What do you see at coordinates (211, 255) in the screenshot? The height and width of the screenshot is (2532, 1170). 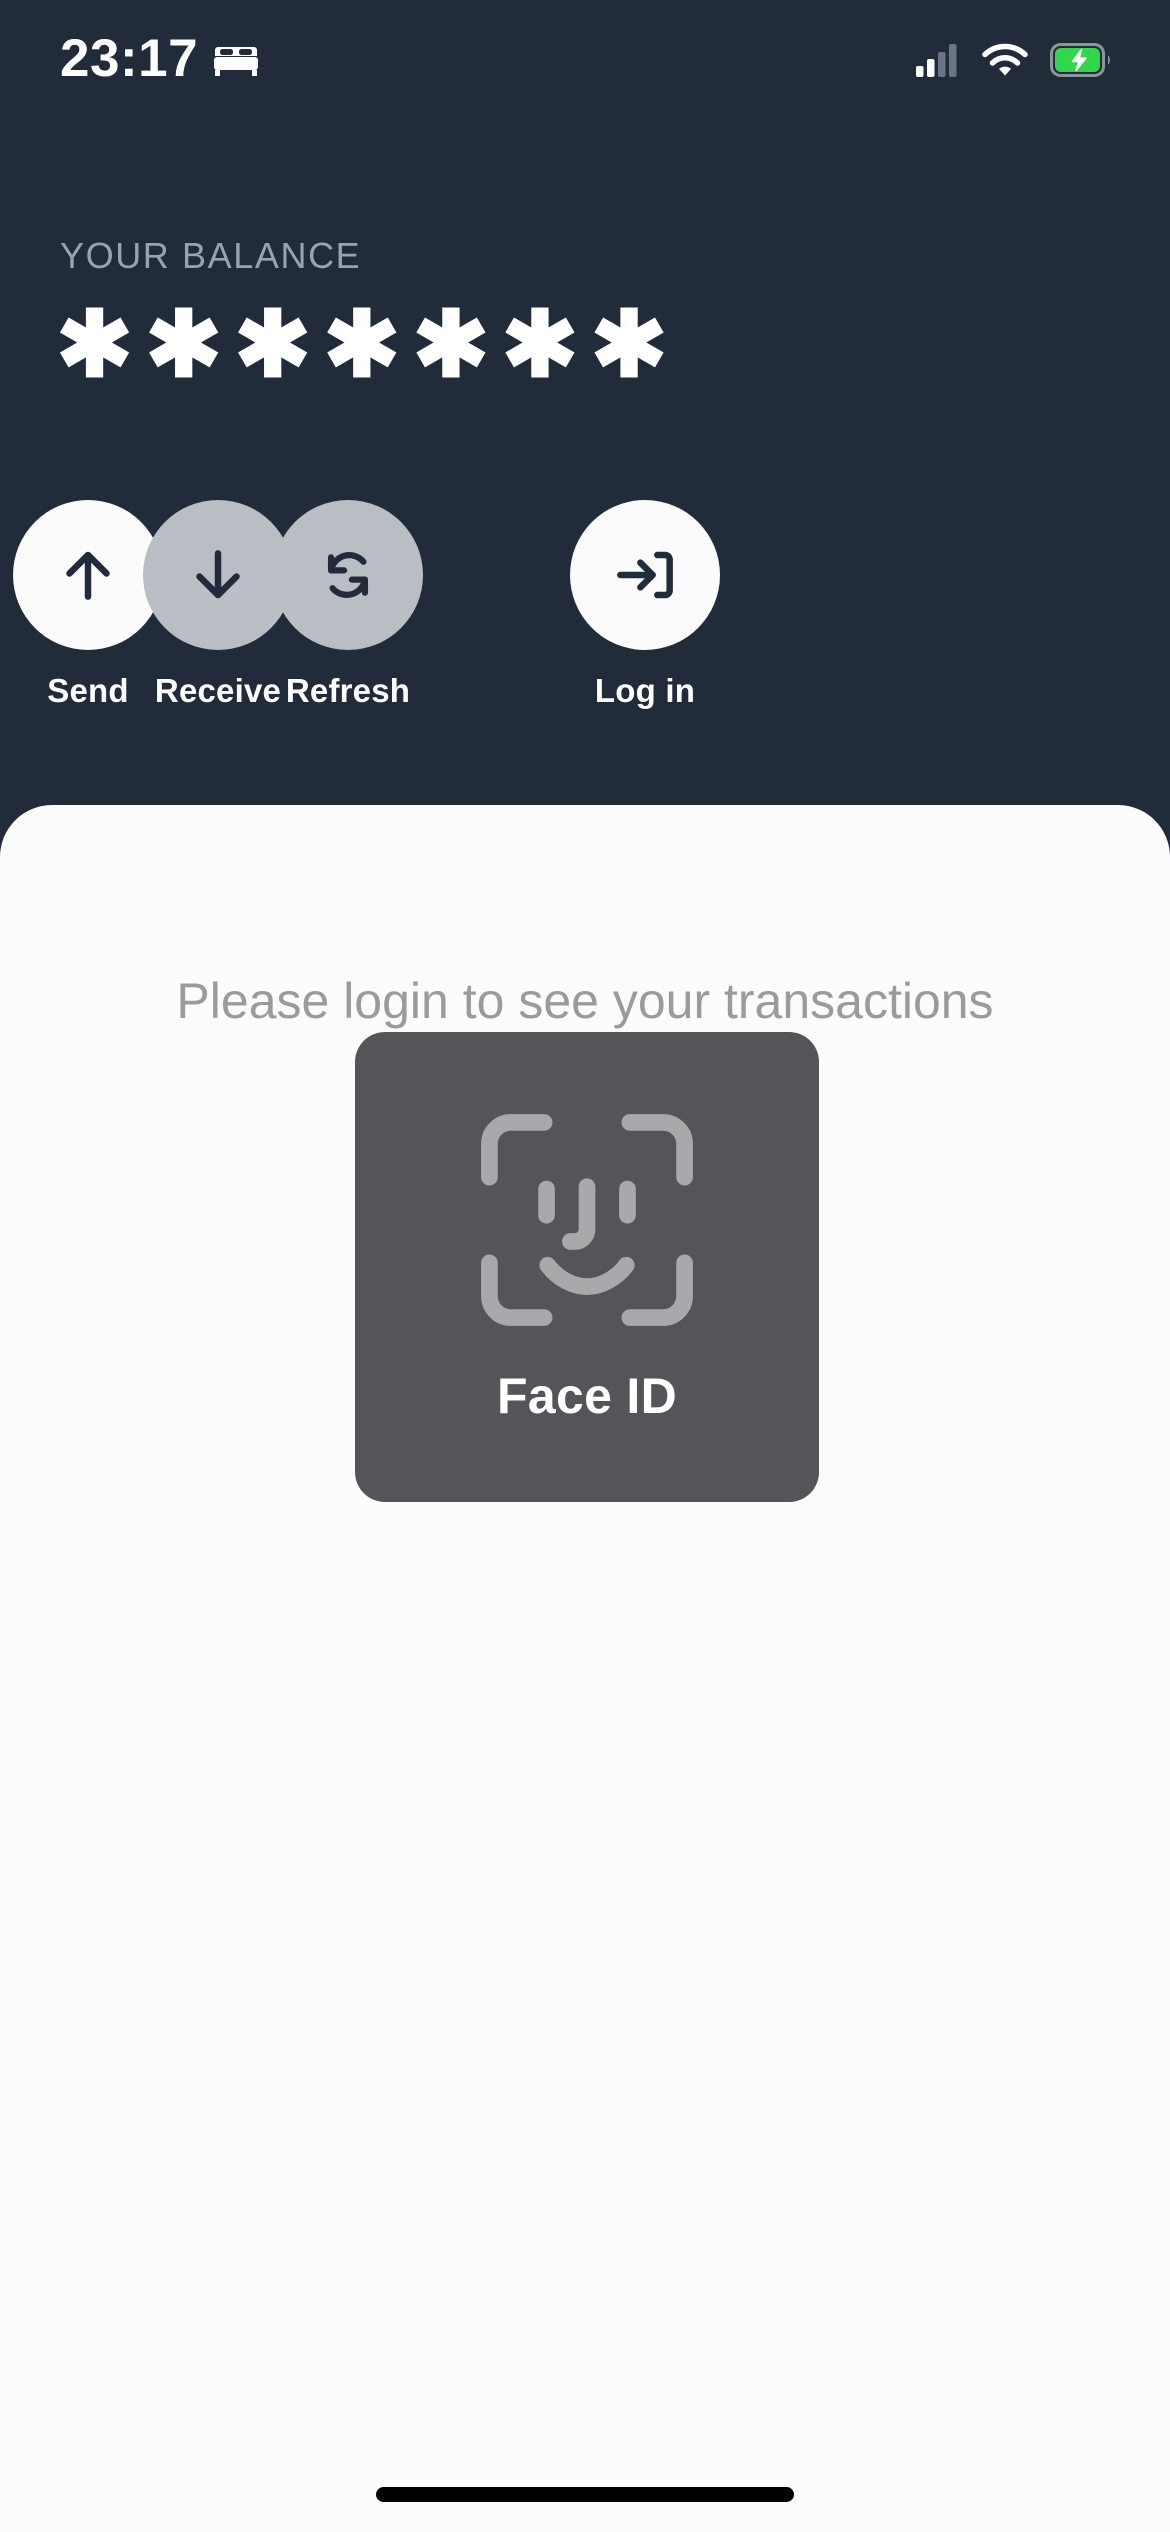 I see `balance-label: YOUR BALANCE` at bounding box center [211, 255].